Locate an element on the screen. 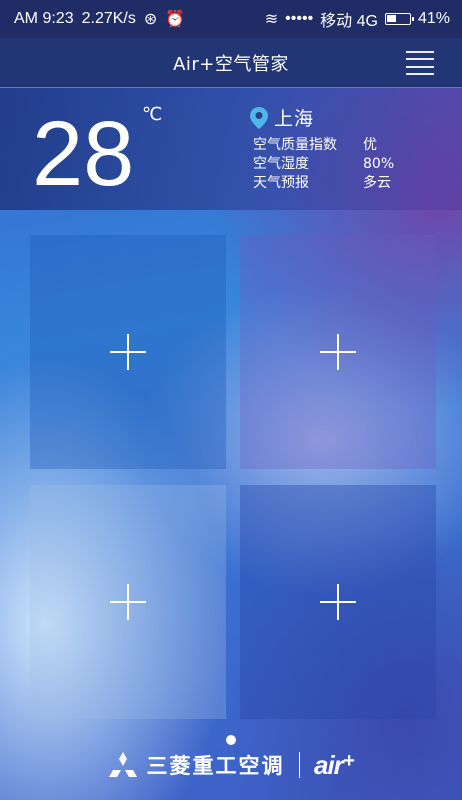  signal-icon: ••••• is located at coordinates (299, 18).